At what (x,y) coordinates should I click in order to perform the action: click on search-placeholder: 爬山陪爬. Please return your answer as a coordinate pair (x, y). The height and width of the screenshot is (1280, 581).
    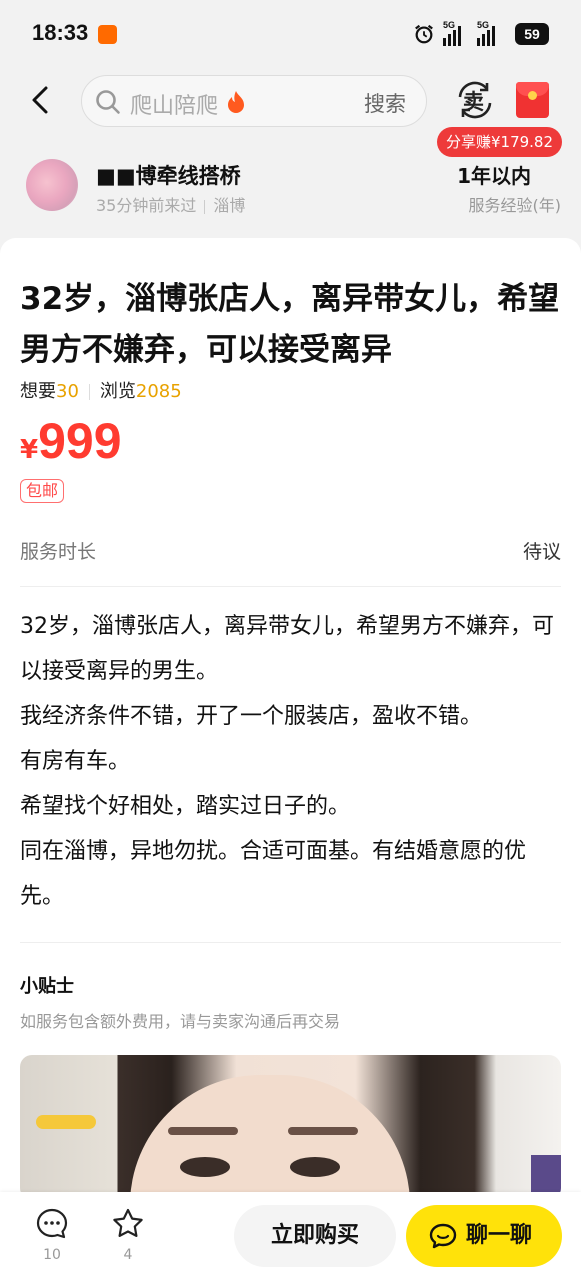
    Looking at the image, I should click on (174, 106).